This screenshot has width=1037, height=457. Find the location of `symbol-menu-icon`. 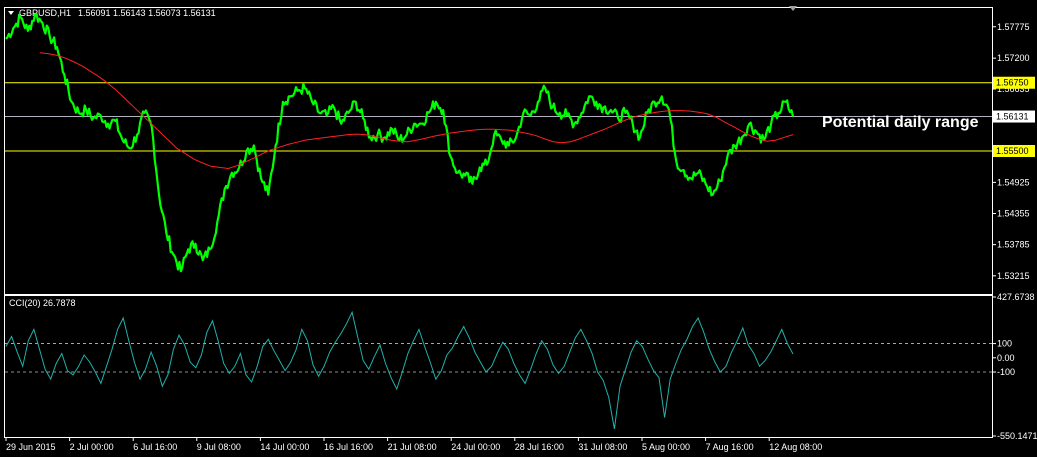

symbol-menu-icon is located at coordinates (11, 13).